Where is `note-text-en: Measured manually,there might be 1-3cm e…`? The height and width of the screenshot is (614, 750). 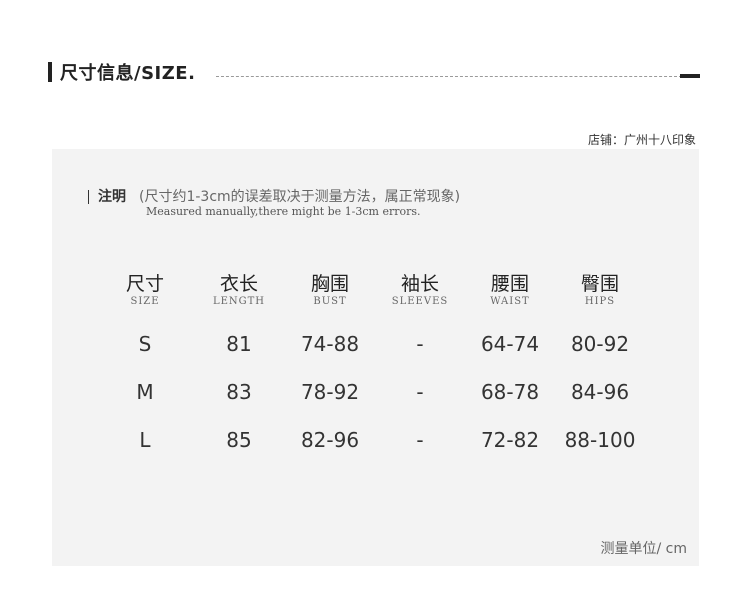 note-text-en: Measured manually,there might be 1-3cm e… is located at coordinates (283, 211).